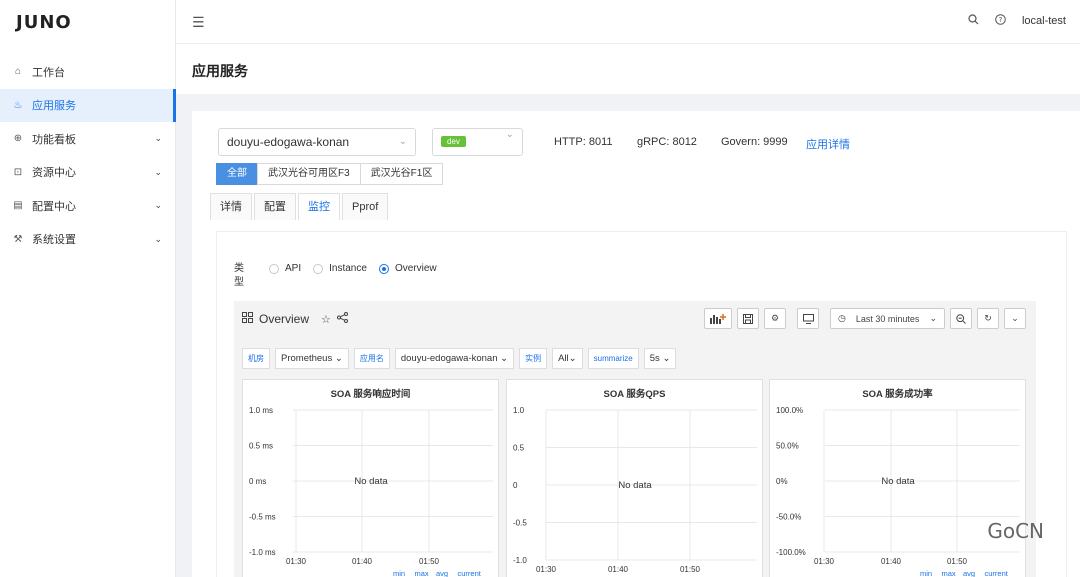  What do you see at coordinates (257, 481) in the screenshot?
I see `y-tick-label: 0 ms` at bounding box center [257, 481].